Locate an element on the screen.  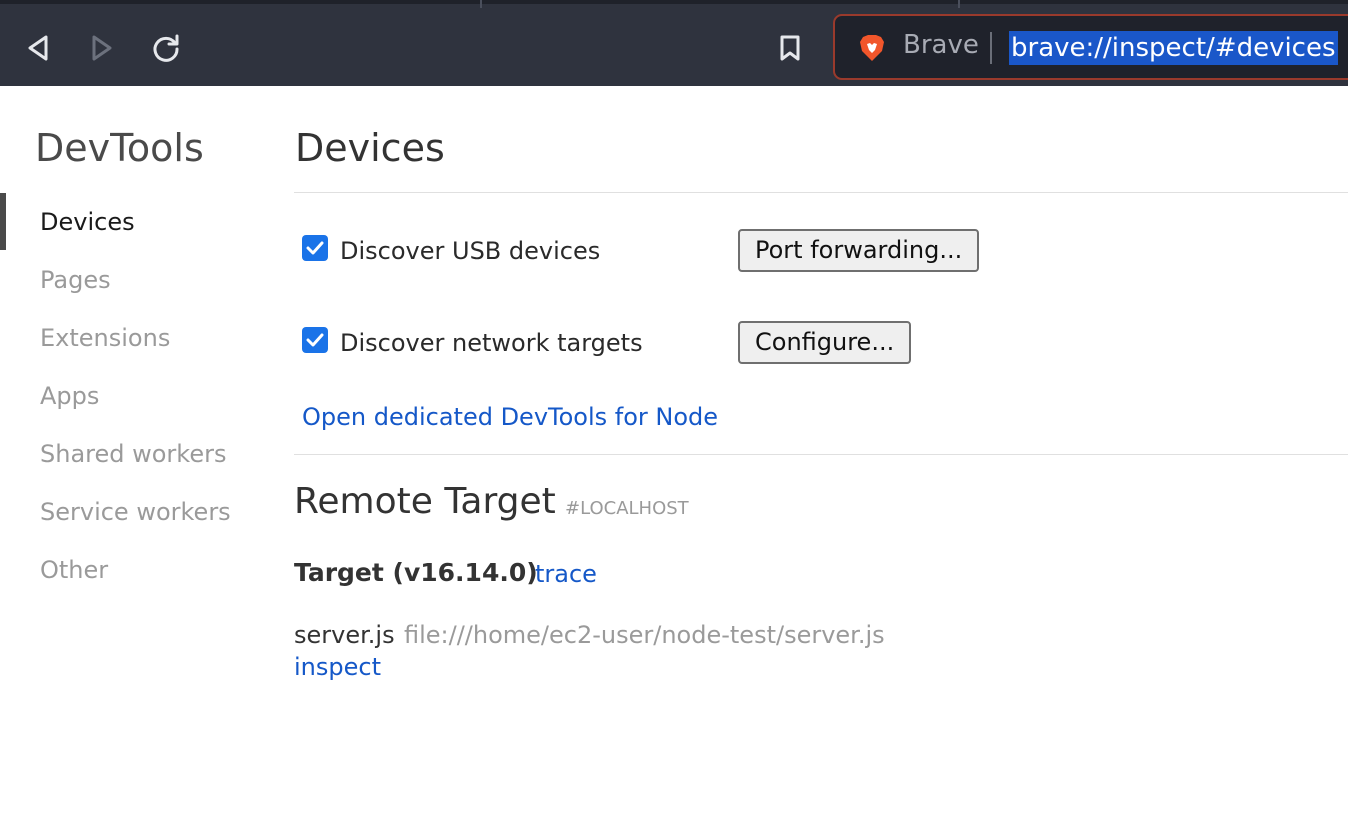
back-button is located at coordinates (38, 48).